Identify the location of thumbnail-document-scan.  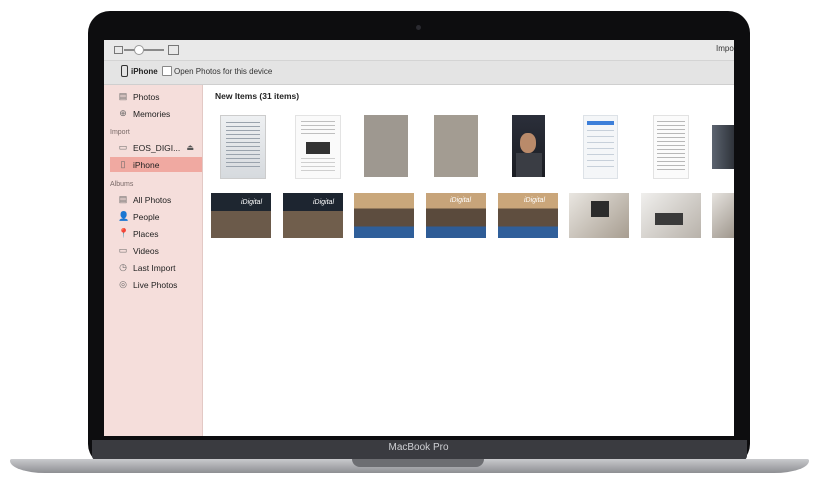
(243, 147).